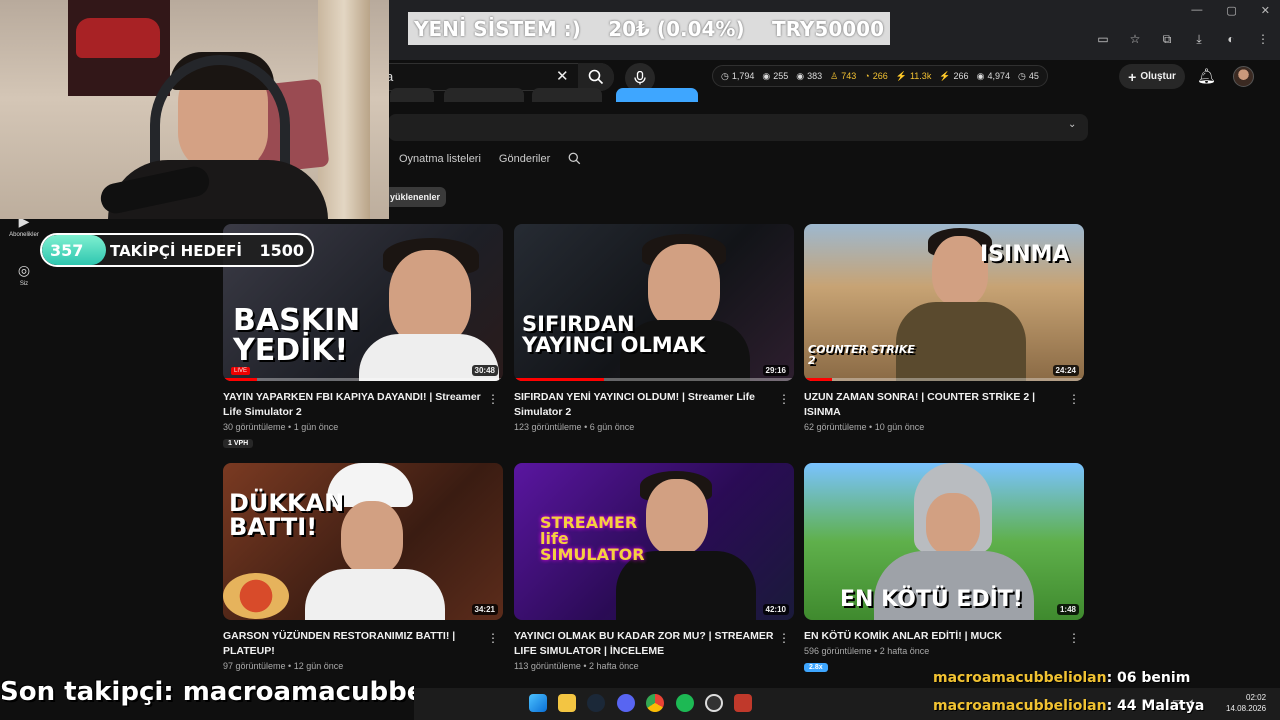  Describe the element at coordinates (281, 250) in the screenshot. I see `goal-target: 1500` at that location.